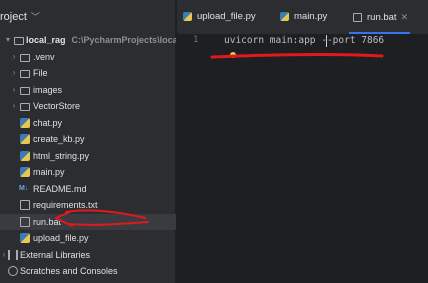  I want to click on lightbulb-icon, so click(233, 55).